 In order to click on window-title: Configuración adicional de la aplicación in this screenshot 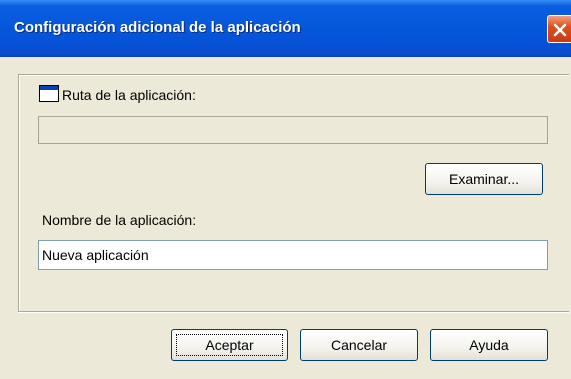, I will do `click(157, 27)`.